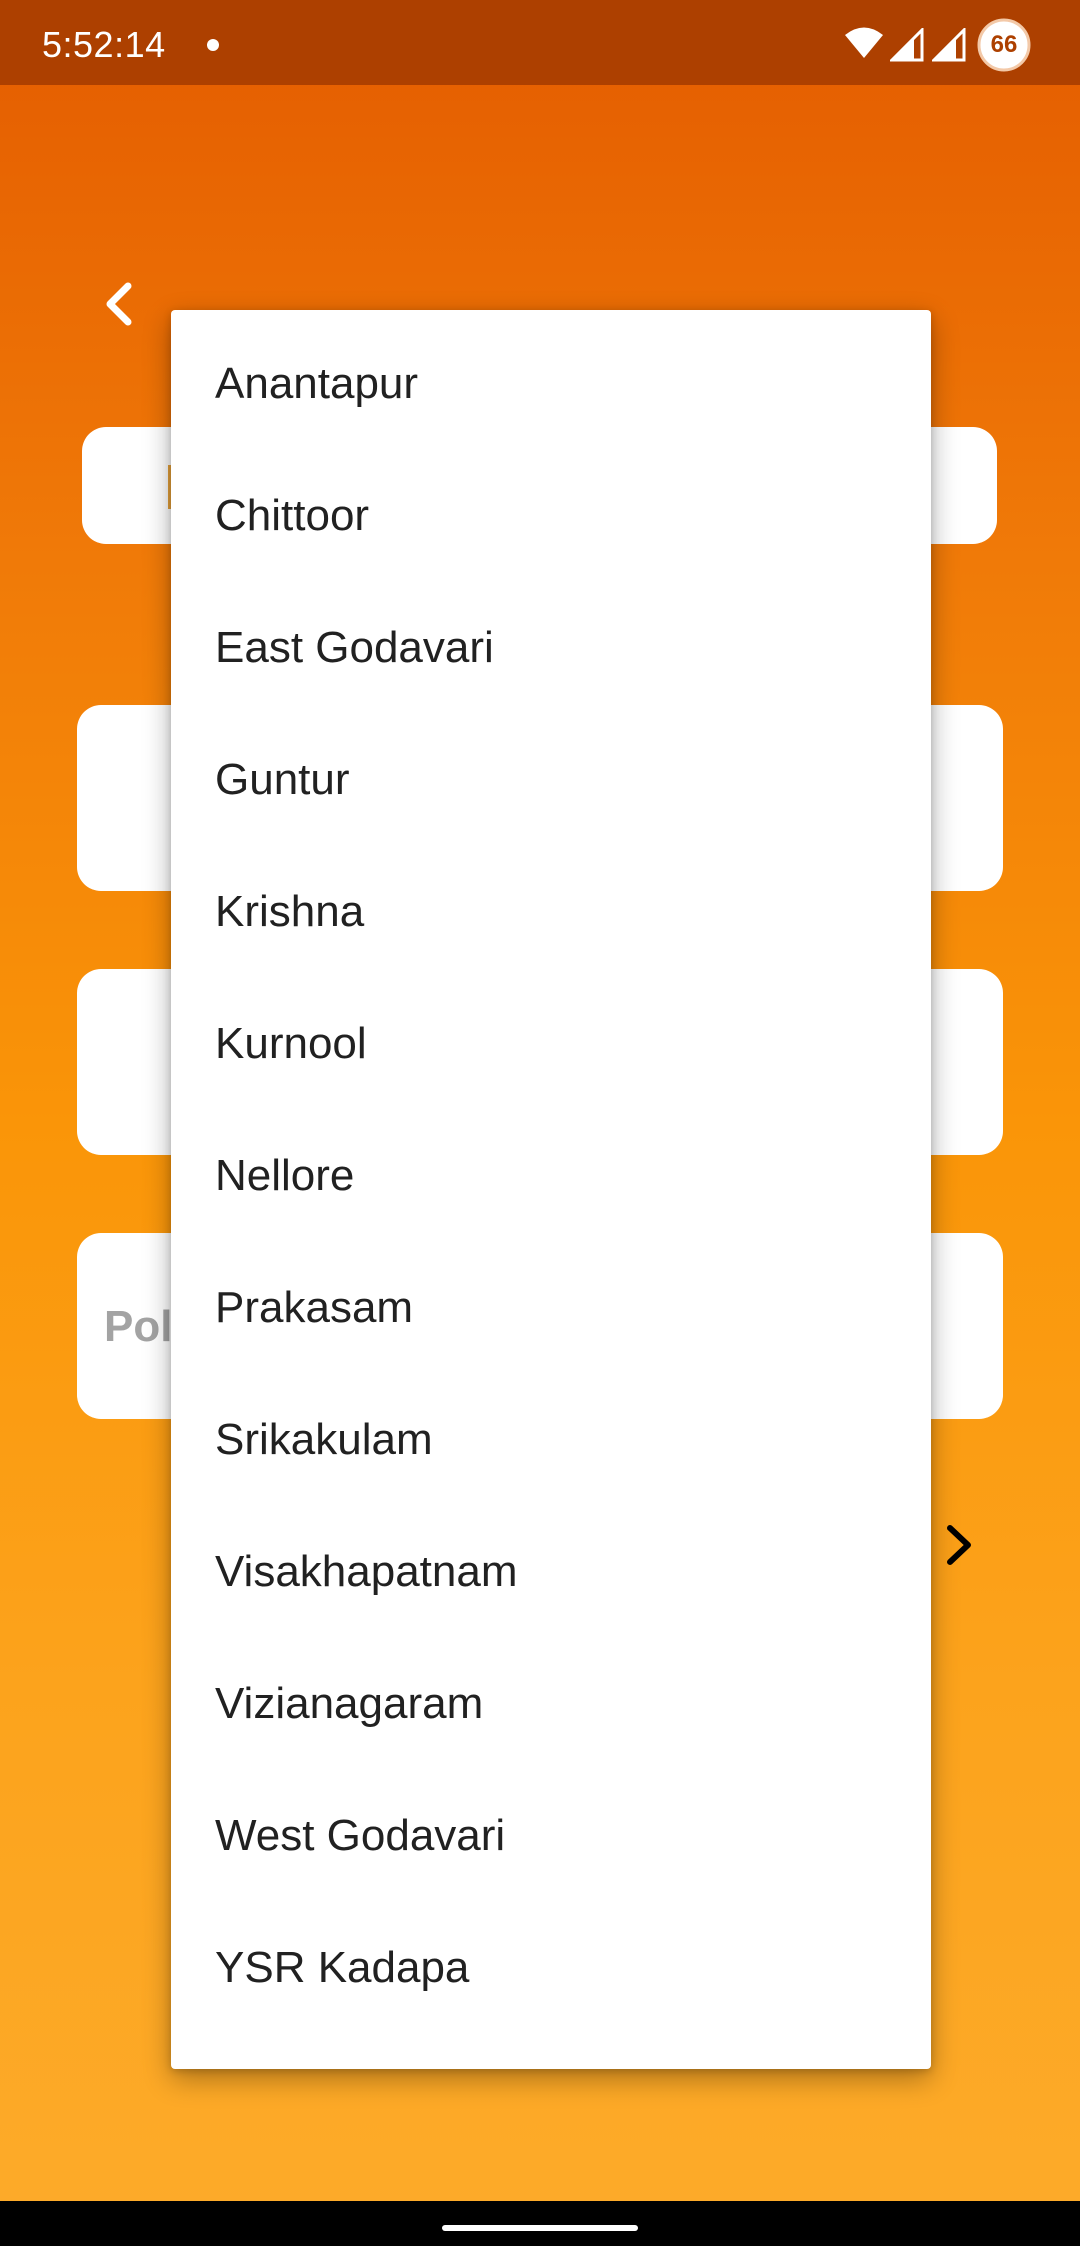 The height and width of the screenshot is (2246, 1080). I want to click on home-gesture-handle, so click(540, 2228).